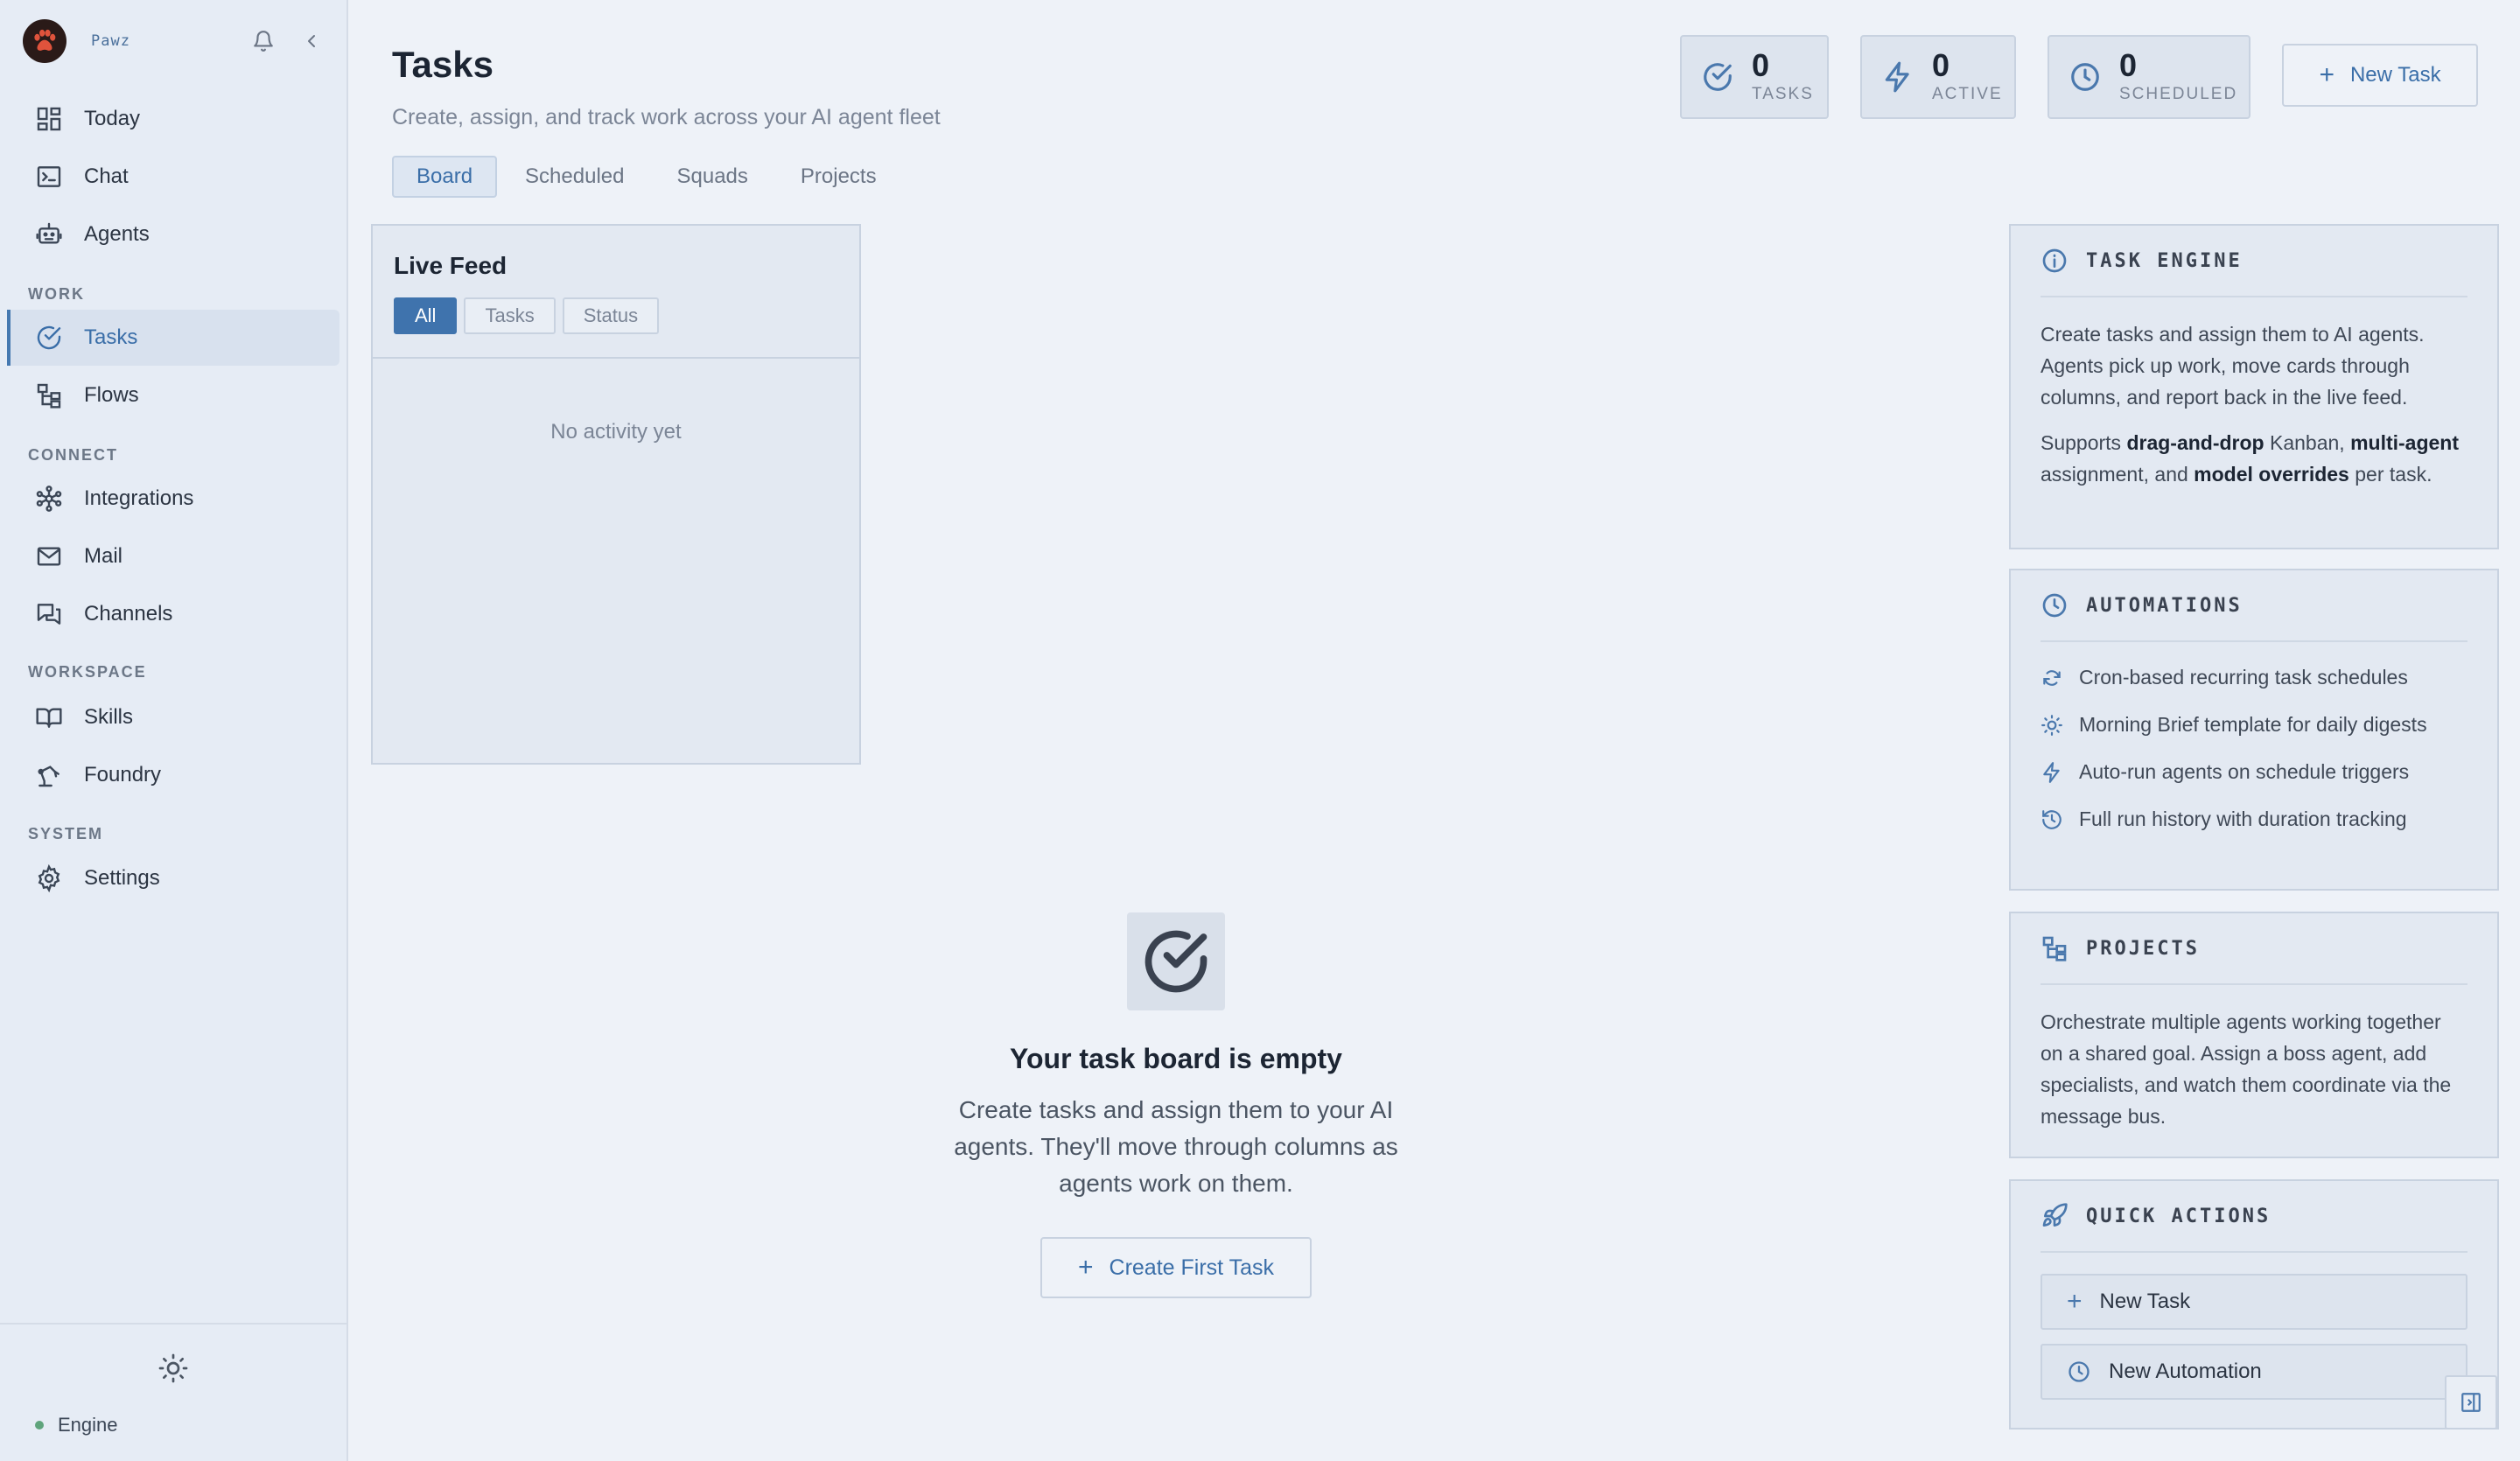  Describe the element at coordinates (87, 672) in the screenshot. I see `section-label-workspace: WORKSPACE` at that location.